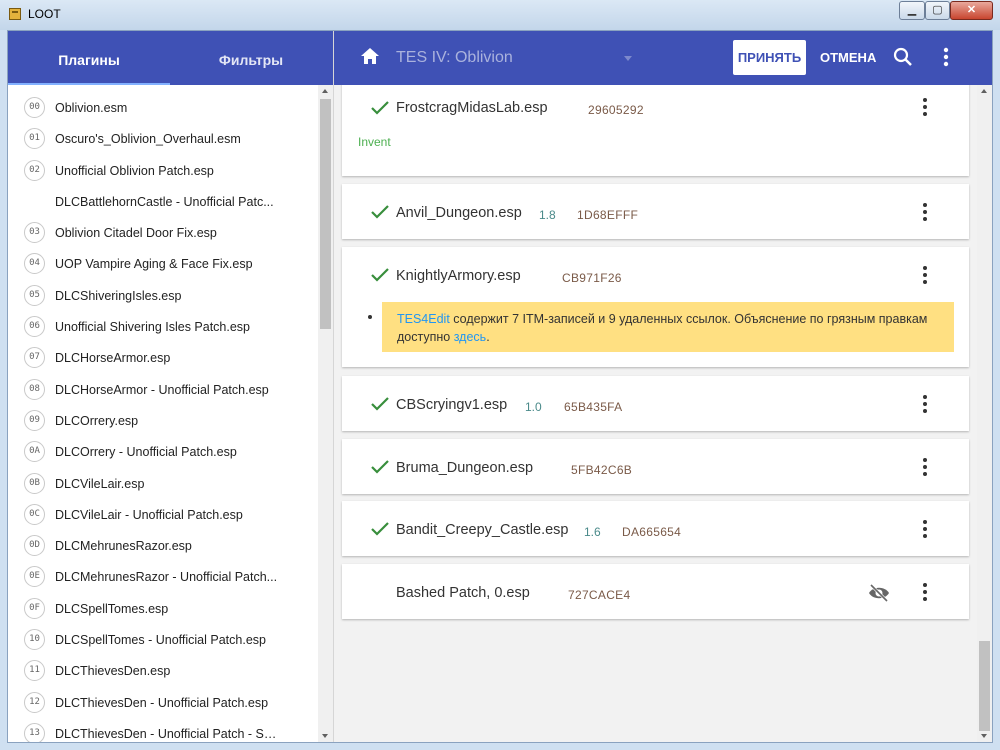 This screenshot has width=1000, height=750. I want to click on plugin-crc: 727CACE4, so click(599, 595).